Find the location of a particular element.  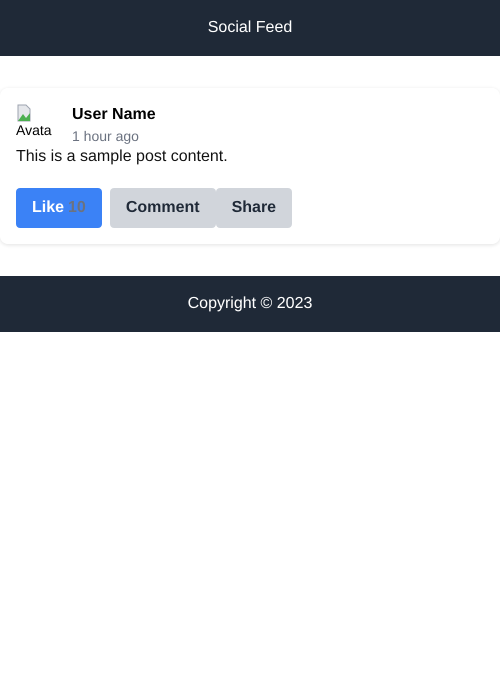

post-content: This is a sample post content. is located at coordinates (122, 157).